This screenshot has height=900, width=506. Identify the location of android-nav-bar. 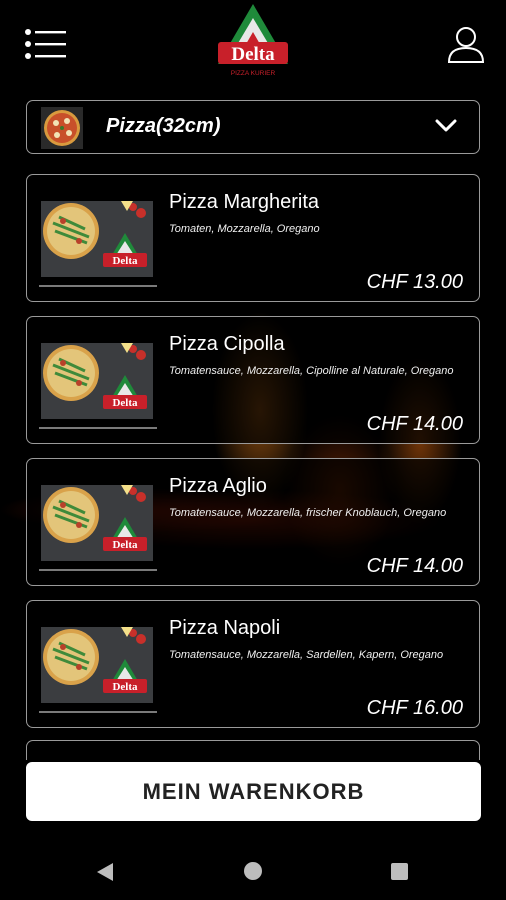
(253, 870).